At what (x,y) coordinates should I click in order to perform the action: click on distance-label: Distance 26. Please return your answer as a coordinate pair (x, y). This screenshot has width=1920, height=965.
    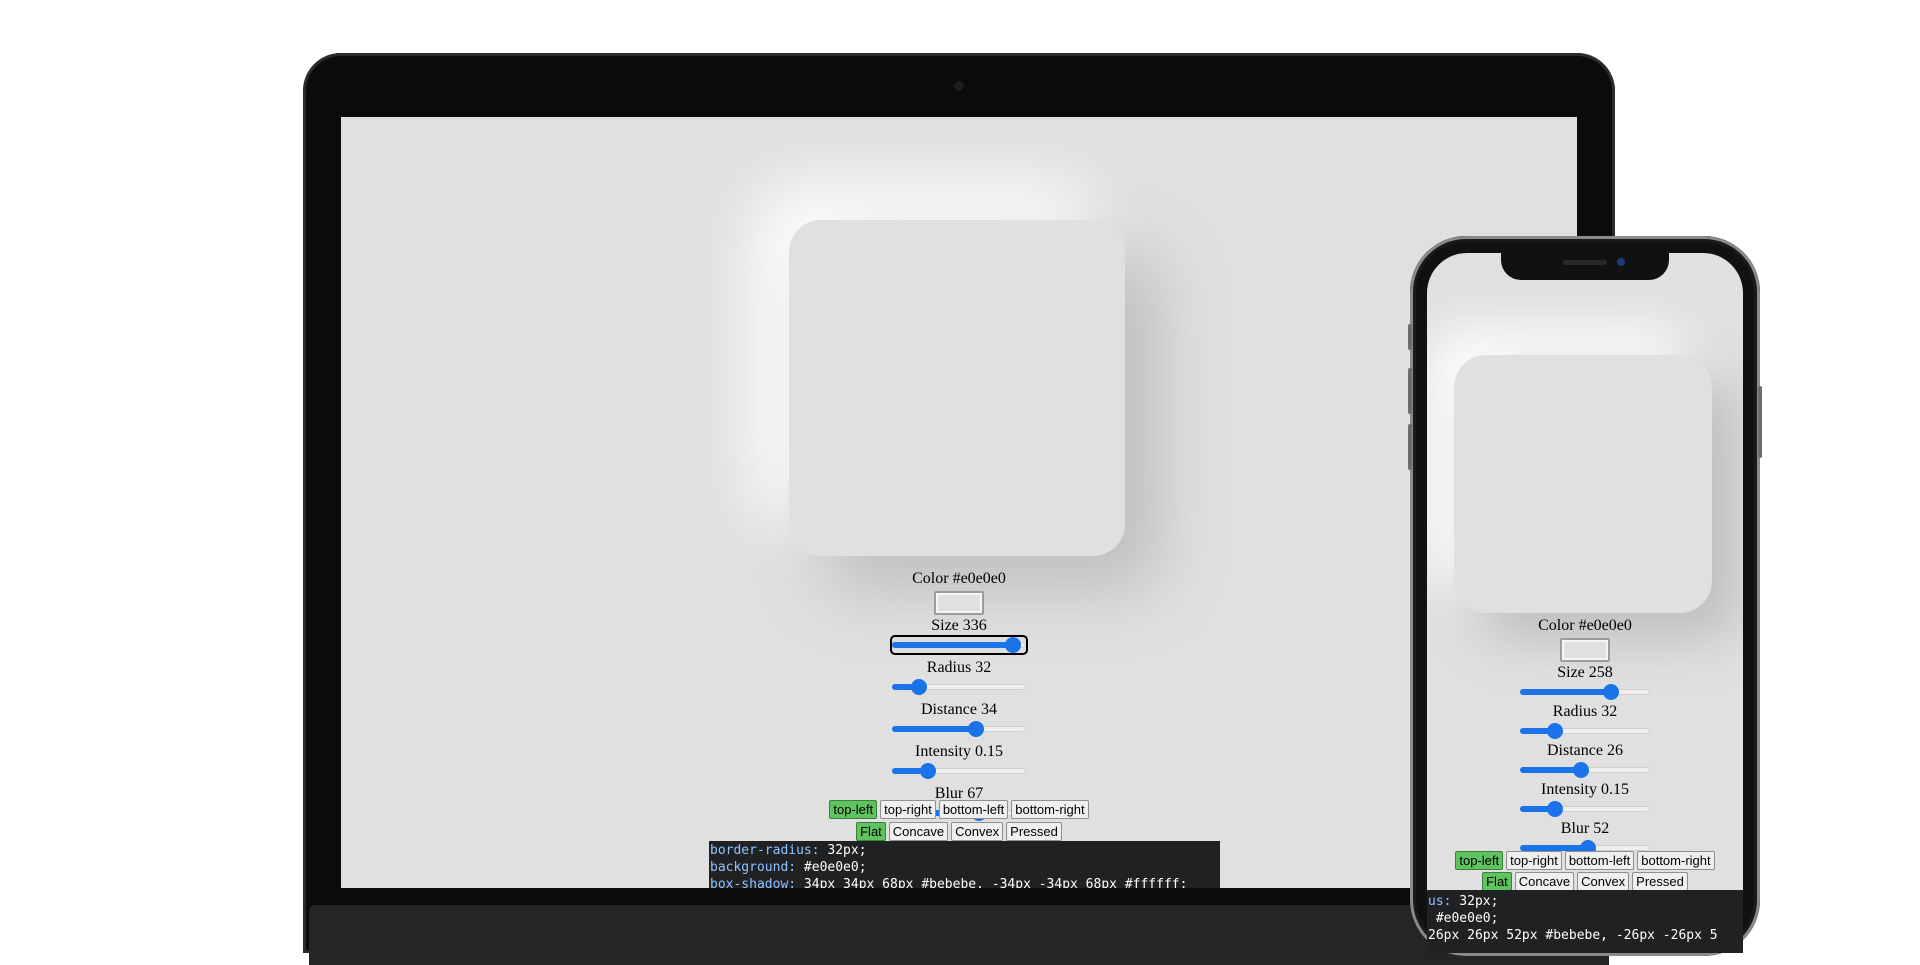
    Looking at the image, I should click on (1585, 750).